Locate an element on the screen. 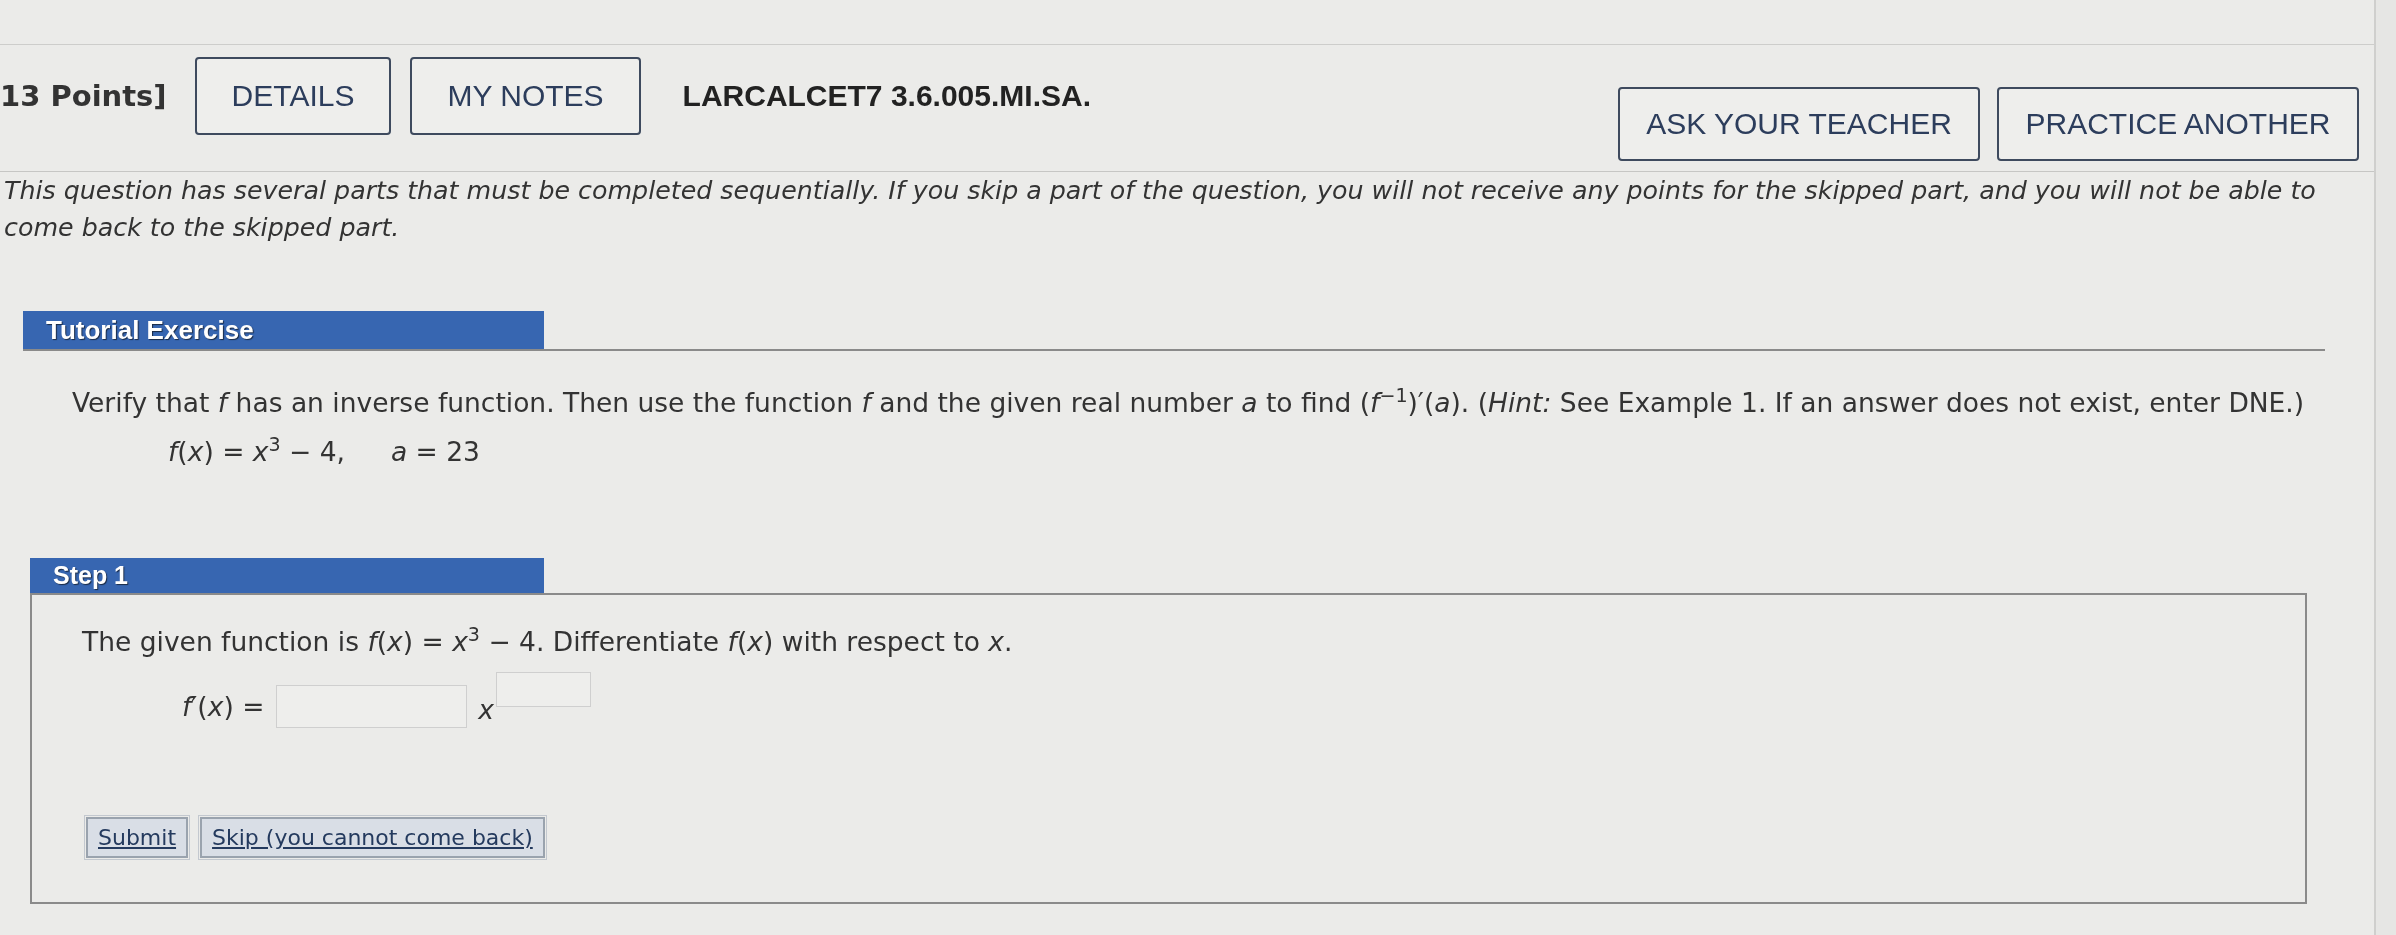  formula-text: f(x) = x$^{3}$ − 4, is located at coordinates (256, 451).